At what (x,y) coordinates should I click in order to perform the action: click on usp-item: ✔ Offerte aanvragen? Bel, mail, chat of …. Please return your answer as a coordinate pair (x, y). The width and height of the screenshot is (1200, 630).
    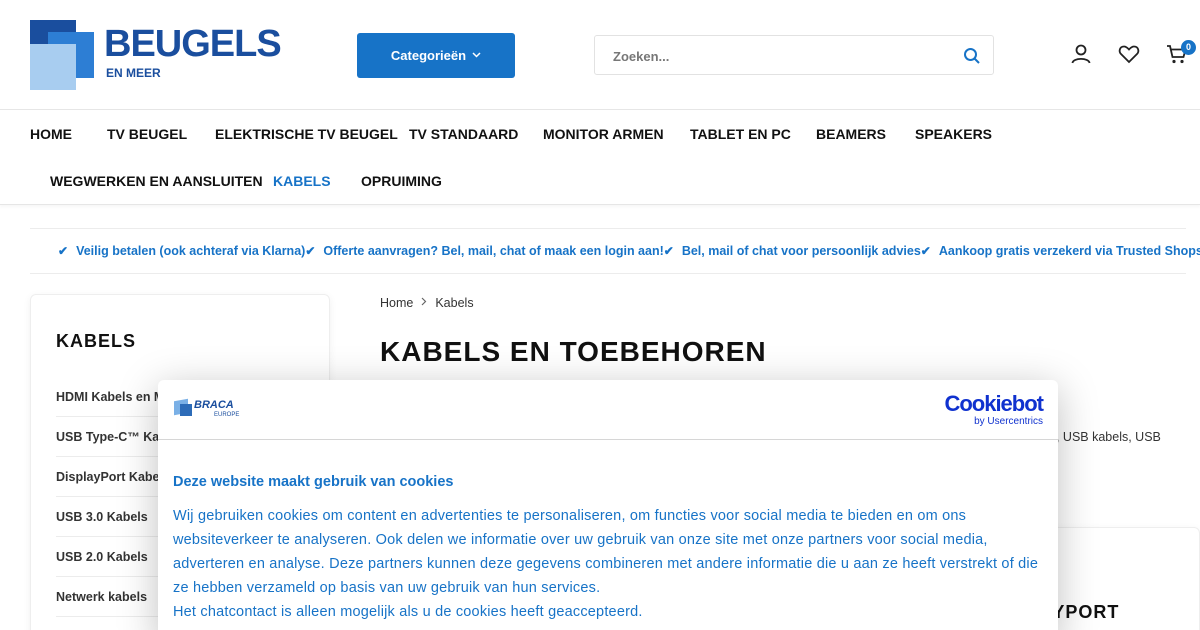
    Looking at the image, I should click on (484, 251).